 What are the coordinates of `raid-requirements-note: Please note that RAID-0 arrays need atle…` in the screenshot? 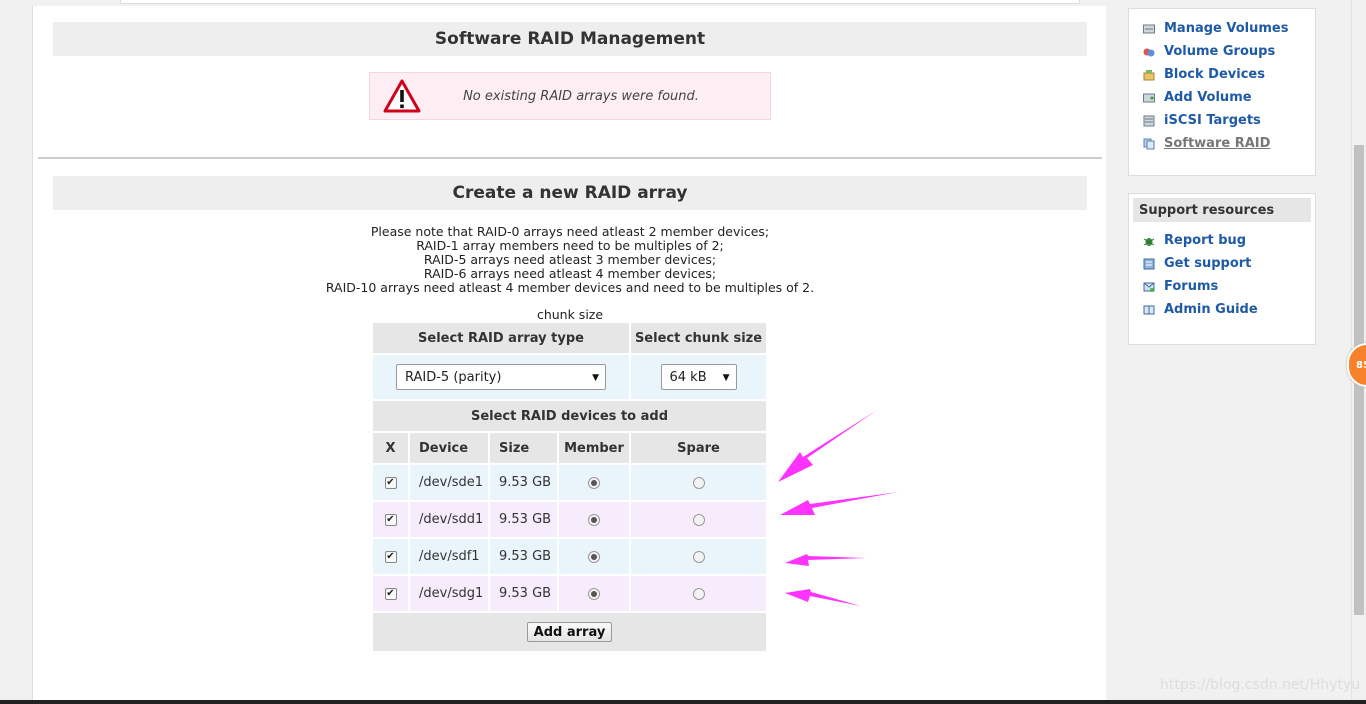 It's located at (570, 260).